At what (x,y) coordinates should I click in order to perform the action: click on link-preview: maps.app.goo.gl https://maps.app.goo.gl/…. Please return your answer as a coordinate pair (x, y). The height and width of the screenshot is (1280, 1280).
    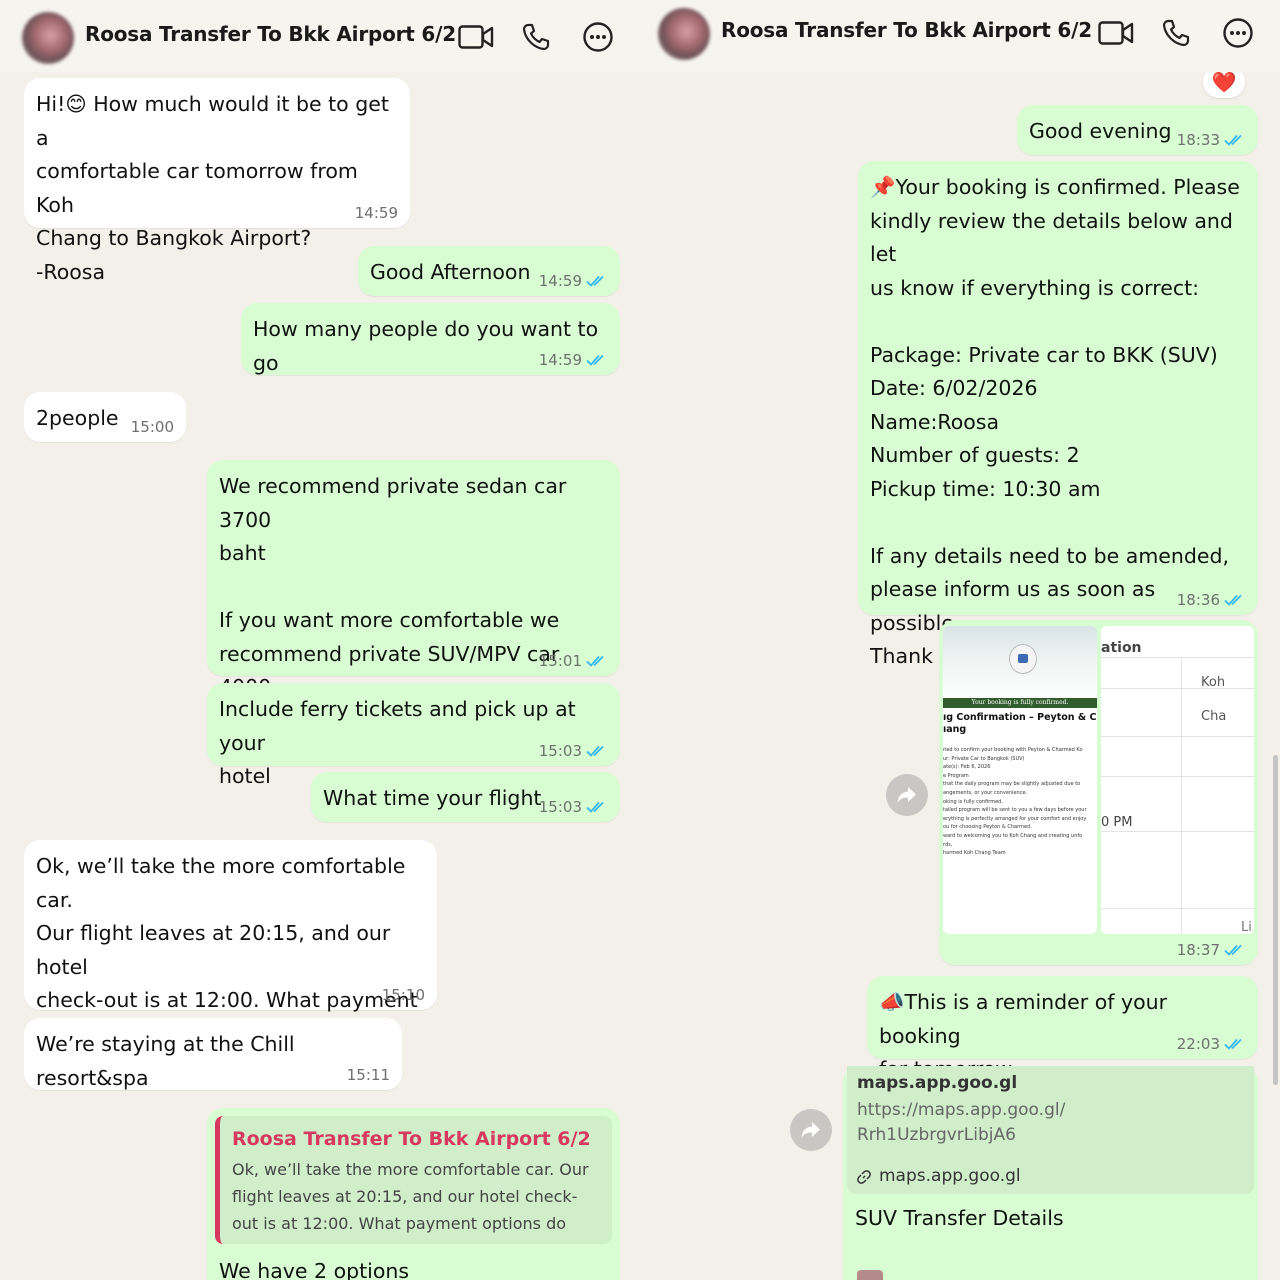
    Looking at the image, I should click on (1050, 1130).